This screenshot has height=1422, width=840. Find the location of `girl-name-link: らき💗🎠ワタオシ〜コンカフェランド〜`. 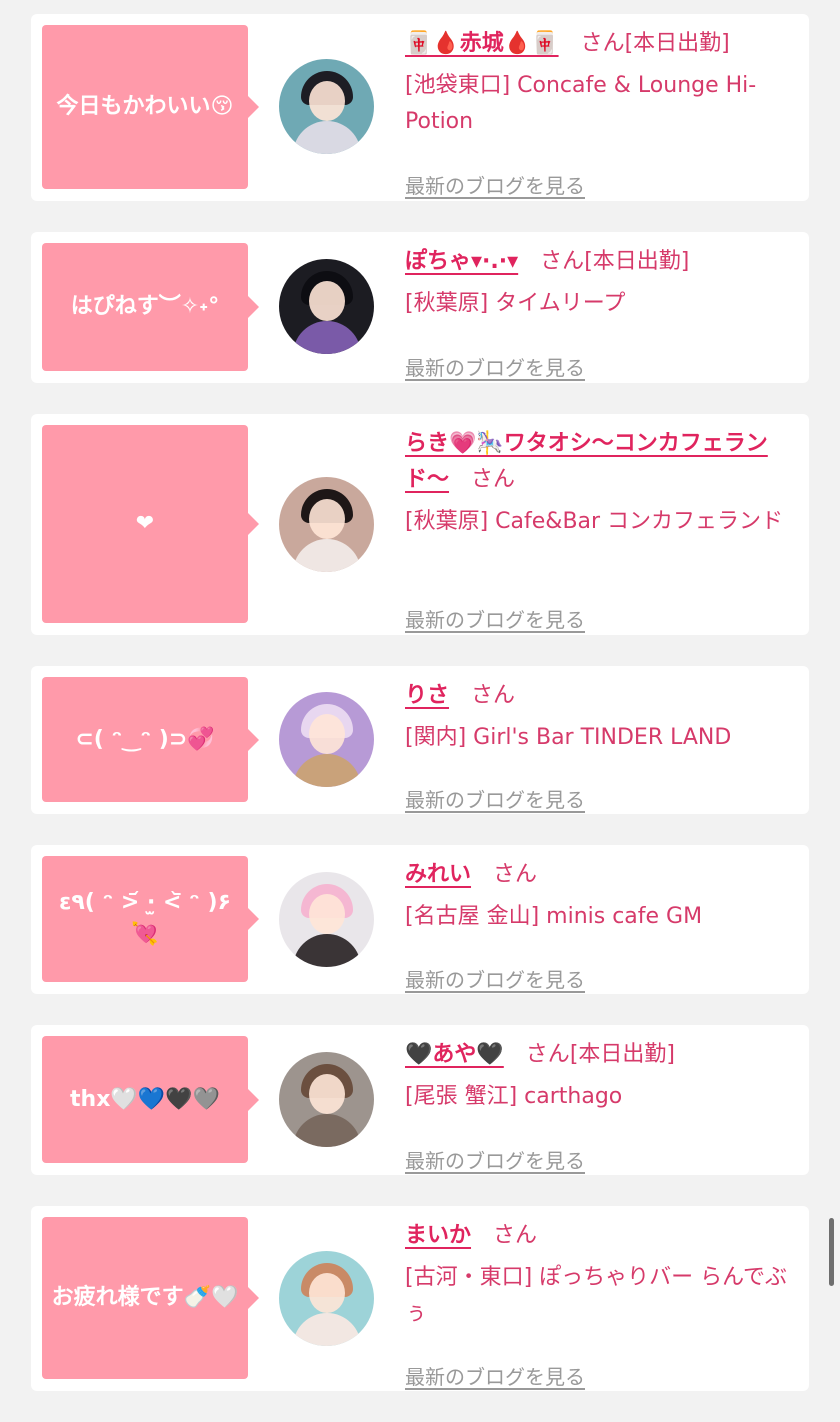

girl-name-link: らき💗🎠ワタオシ〜コンカフェランド〜 is located at coordinates (586, 461).